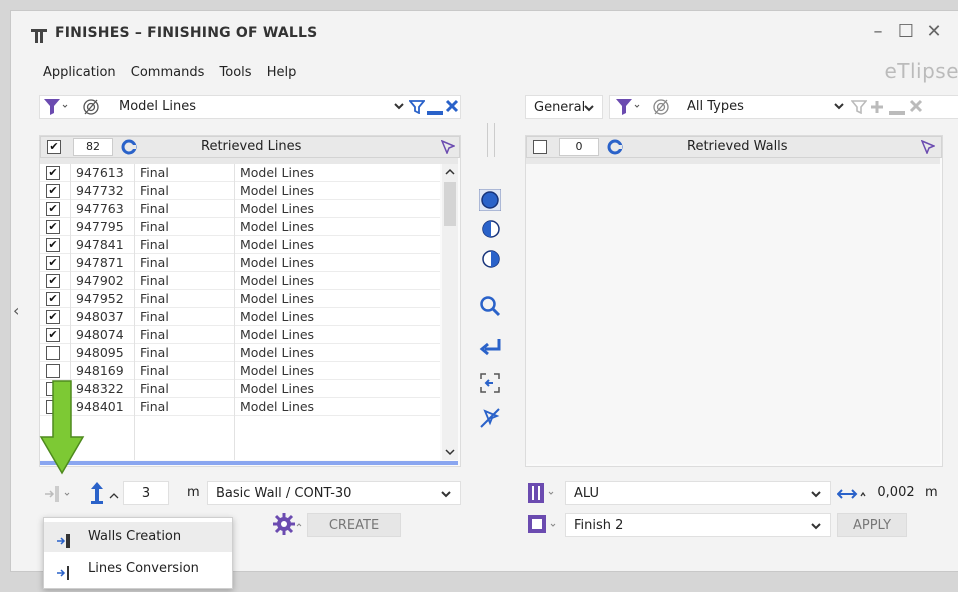 The height and width of the screenshot is (592, 958). I want to click on table-row: 948322 Final Model Lines, so click(240, 389).